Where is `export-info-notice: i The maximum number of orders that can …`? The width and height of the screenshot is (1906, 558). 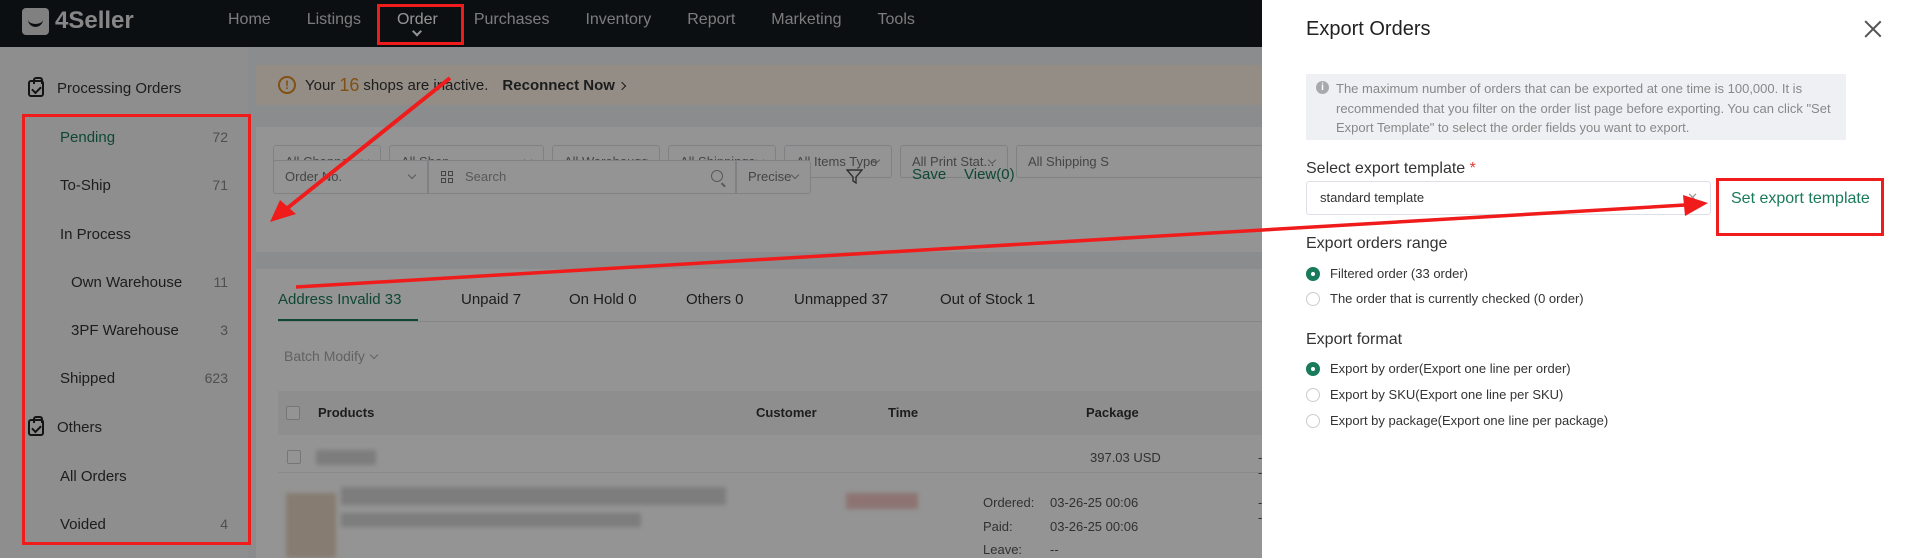
export-info-notice: i The maximum number of orders that can … is located at coordinates (1576, 107).